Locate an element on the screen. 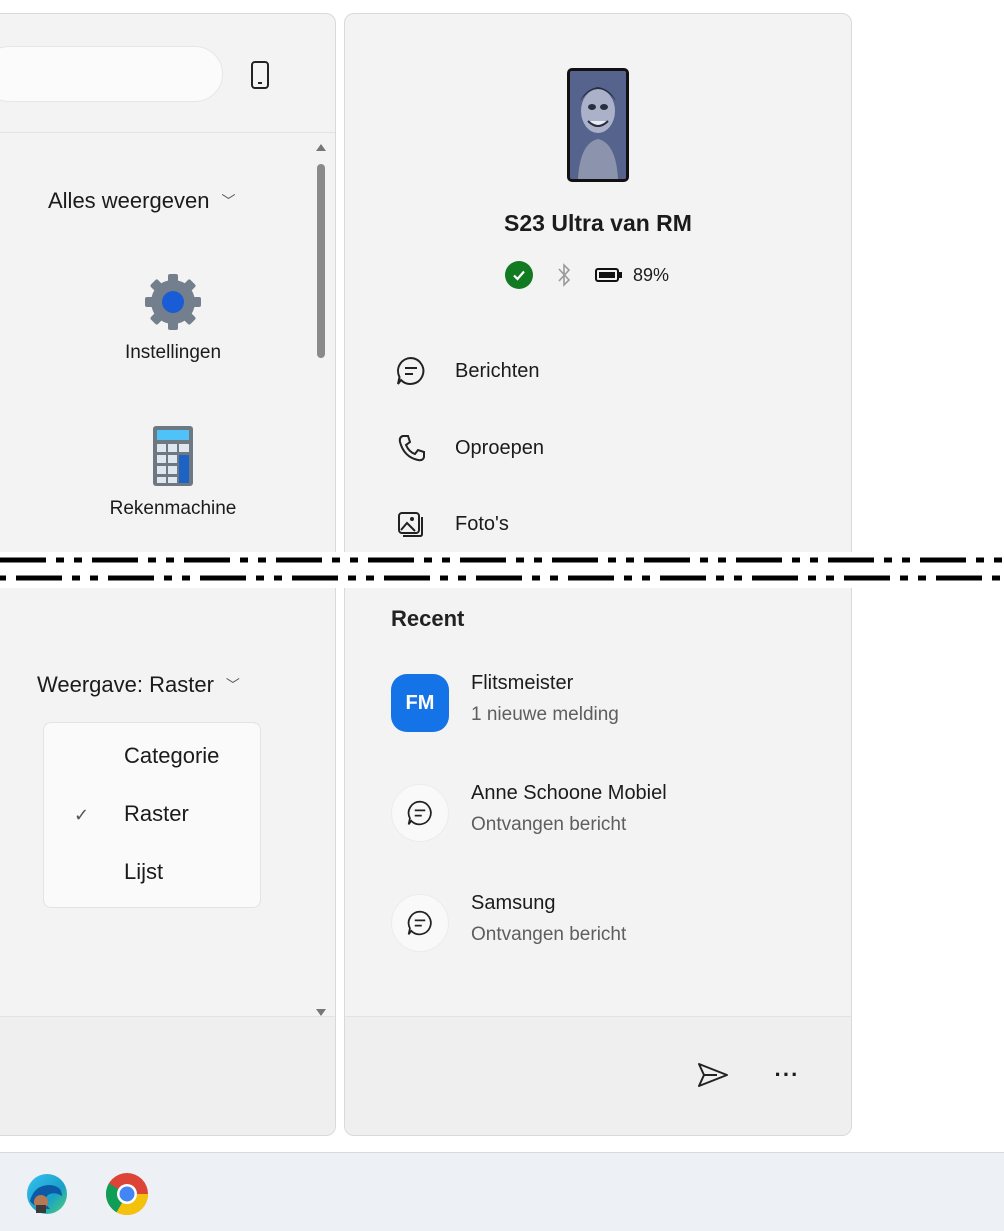  send-icon is located at coordinates (713, 1075).